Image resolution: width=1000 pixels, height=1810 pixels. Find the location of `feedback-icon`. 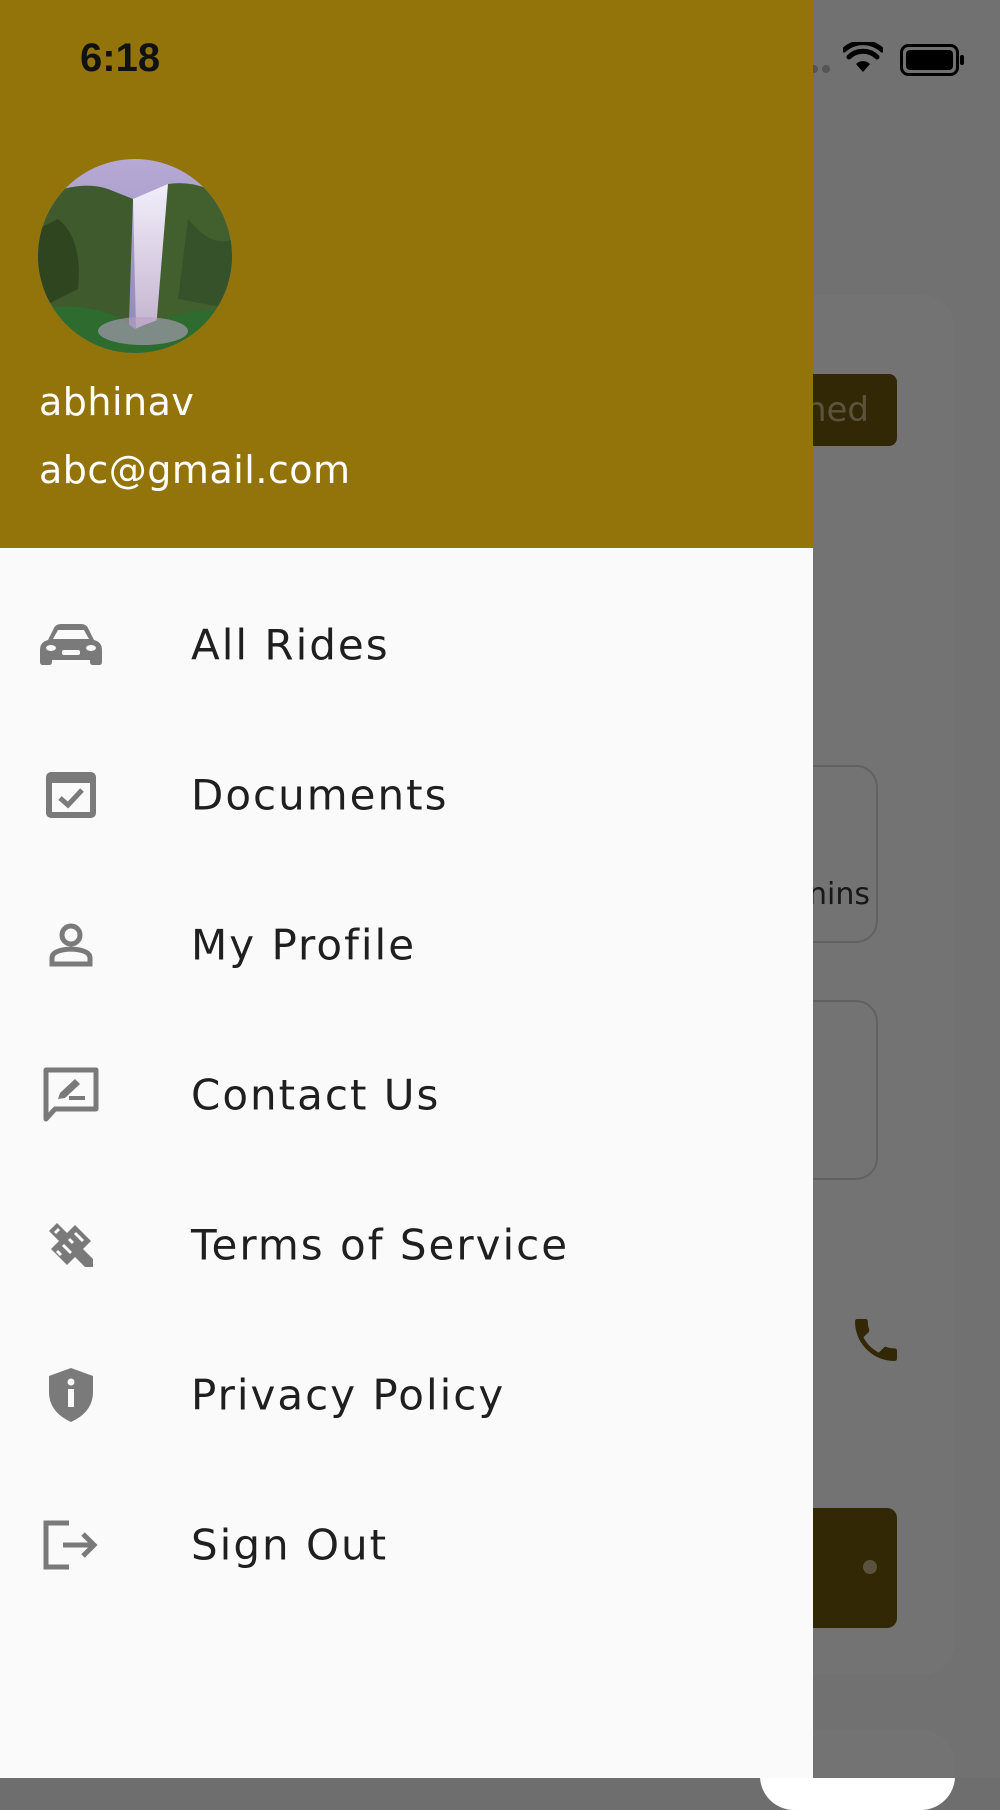

feedback-icon is located at coordinates (71, 1095).